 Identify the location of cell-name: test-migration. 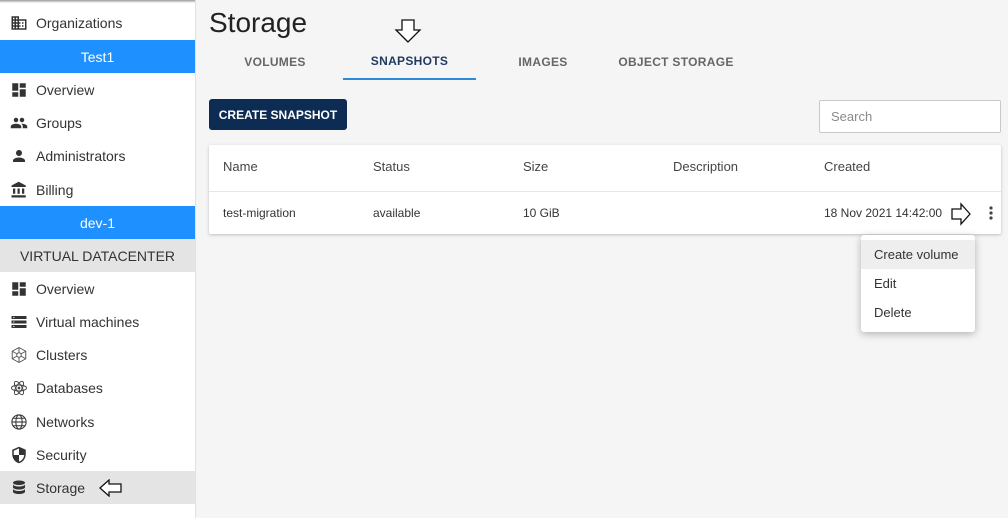
(259, 213).